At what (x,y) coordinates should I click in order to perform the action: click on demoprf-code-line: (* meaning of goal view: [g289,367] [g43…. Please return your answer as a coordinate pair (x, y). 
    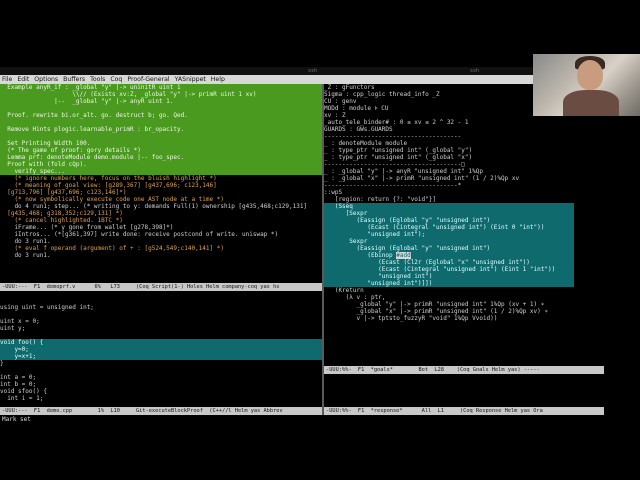
    Looking at the image, I should click on (108, 185).